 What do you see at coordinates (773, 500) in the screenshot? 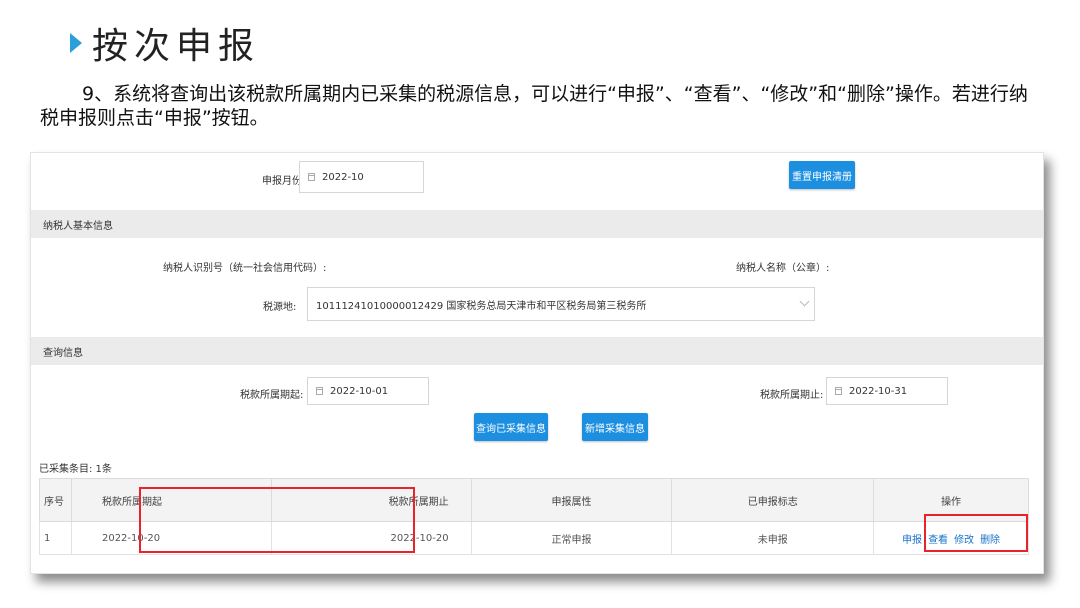
I see `col-header-status: 已申报标志` at bounding box center [773, 500].